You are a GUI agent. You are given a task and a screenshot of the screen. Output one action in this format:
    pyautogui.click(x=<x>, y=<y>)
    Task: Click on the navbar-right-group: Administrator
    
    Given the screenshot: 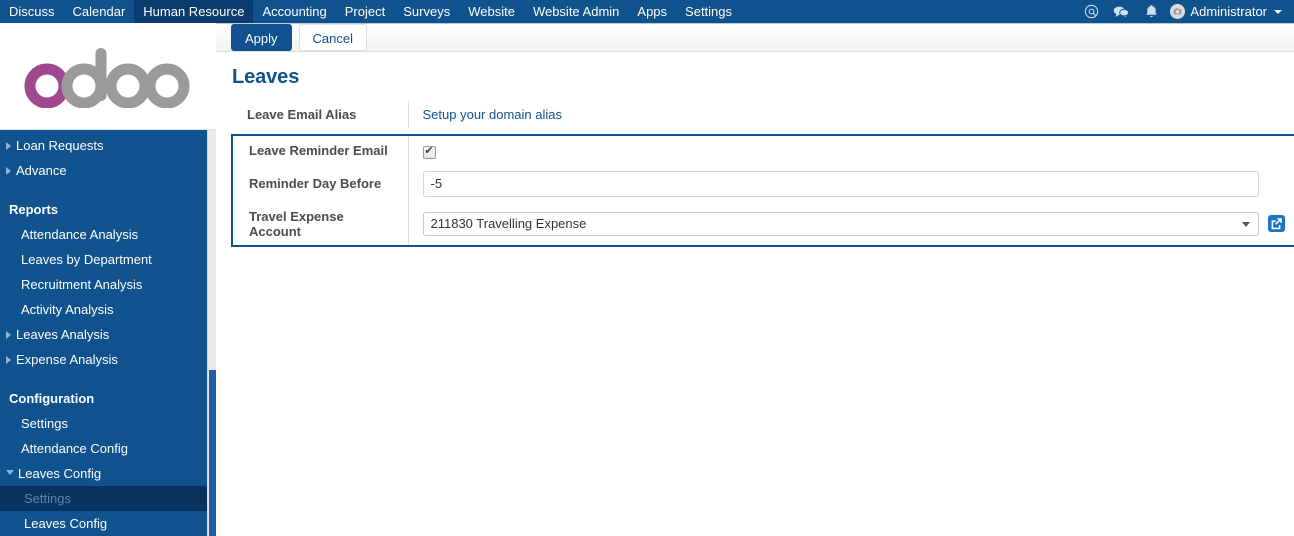 What is the action you would take?
    pyautogui.click(x=1185, y=11)
    